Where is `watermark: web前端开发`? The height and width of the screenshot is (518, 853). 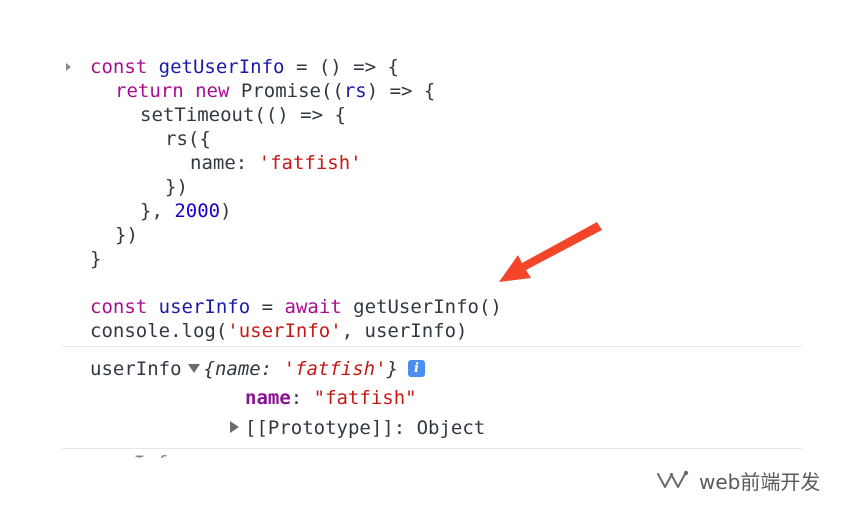
watermark: web前端开发 is located at coordinates (737, 480).